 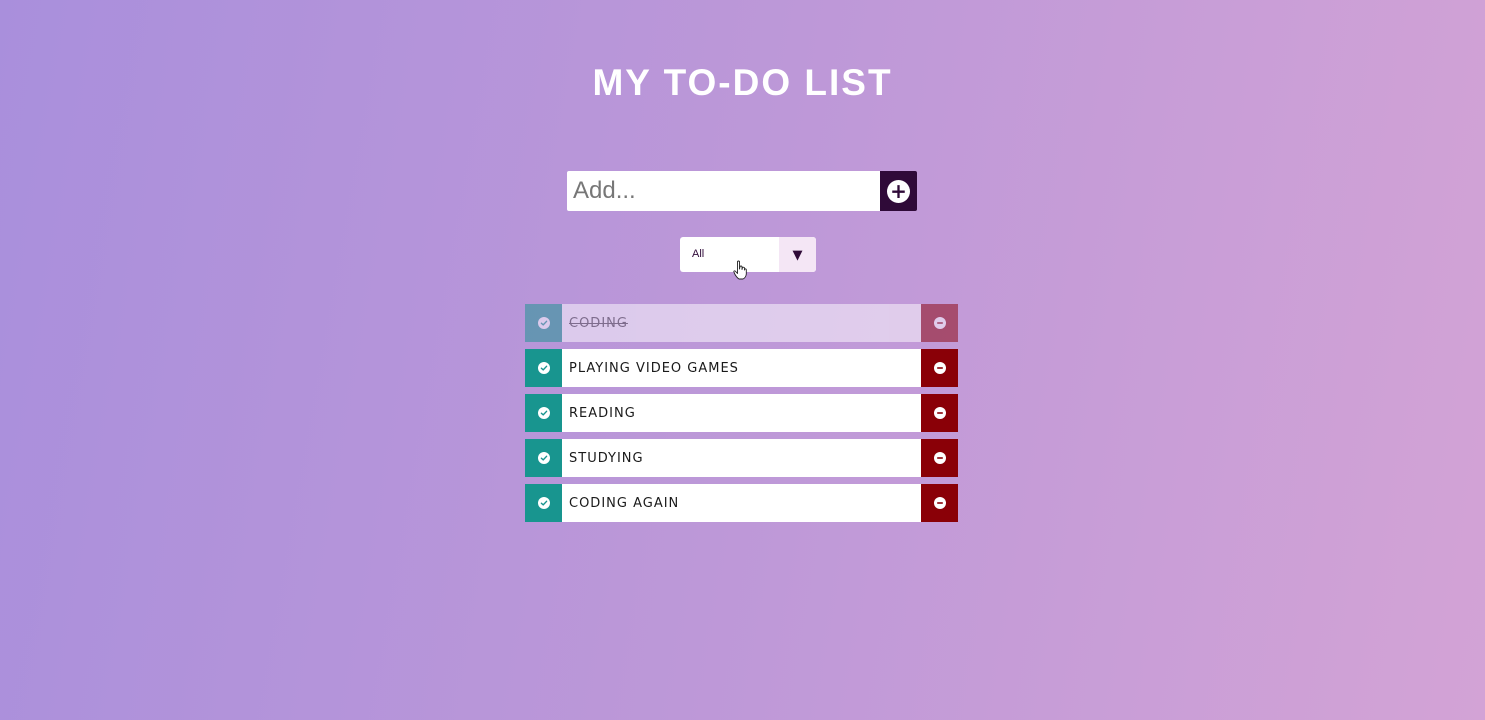 What do you see at coordinates (598, 323) in the screenshot?
I see `todo-text: CODING` at bounding box center [598, 323].